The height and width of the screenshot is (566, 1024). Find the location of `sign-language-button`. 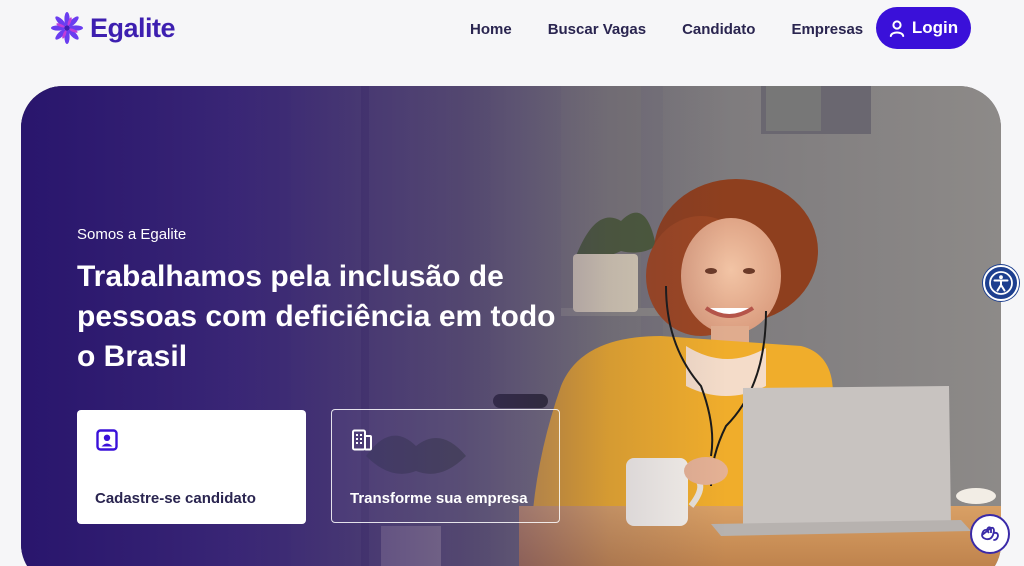

sign-language-button is located at coordinates (990, 534).